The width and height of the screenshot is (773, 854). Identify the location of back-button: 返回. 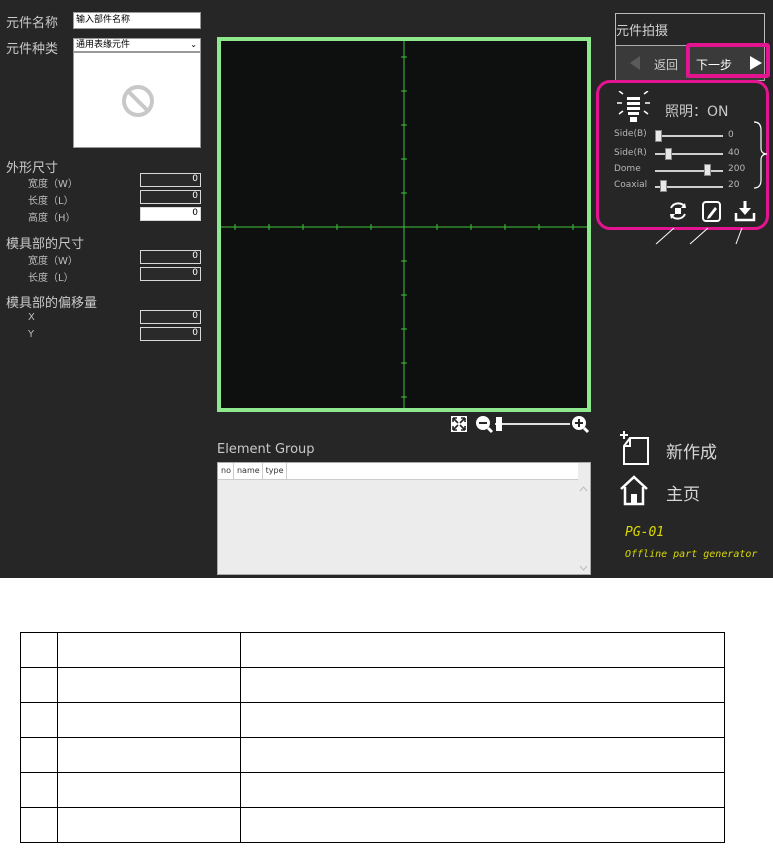
(654, 63).